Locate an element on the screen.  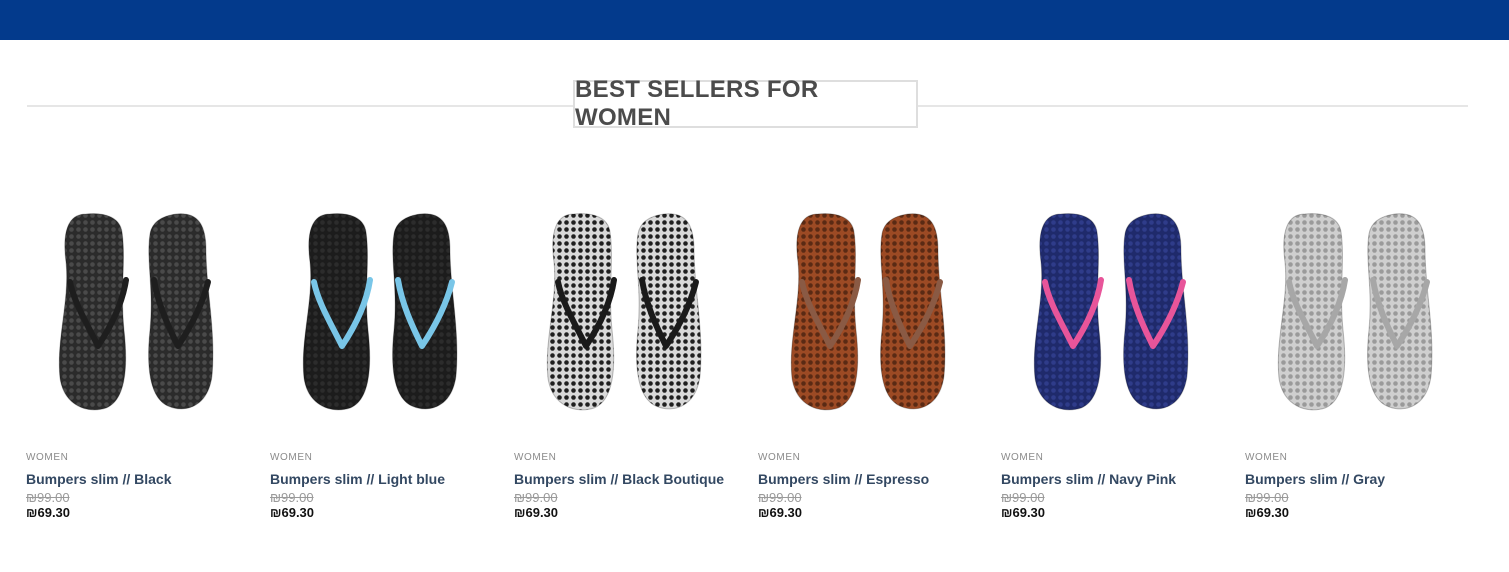
section-title: BEST SELLERS FOR WOMEN is located at coordinates (745, 103).